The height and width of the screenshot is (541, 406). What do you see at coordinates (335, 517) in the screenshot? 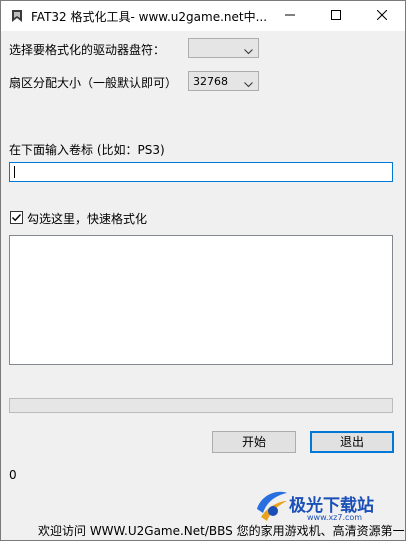
I see `watermark-url: www.xz7.com` at bounding box center [335, 517].